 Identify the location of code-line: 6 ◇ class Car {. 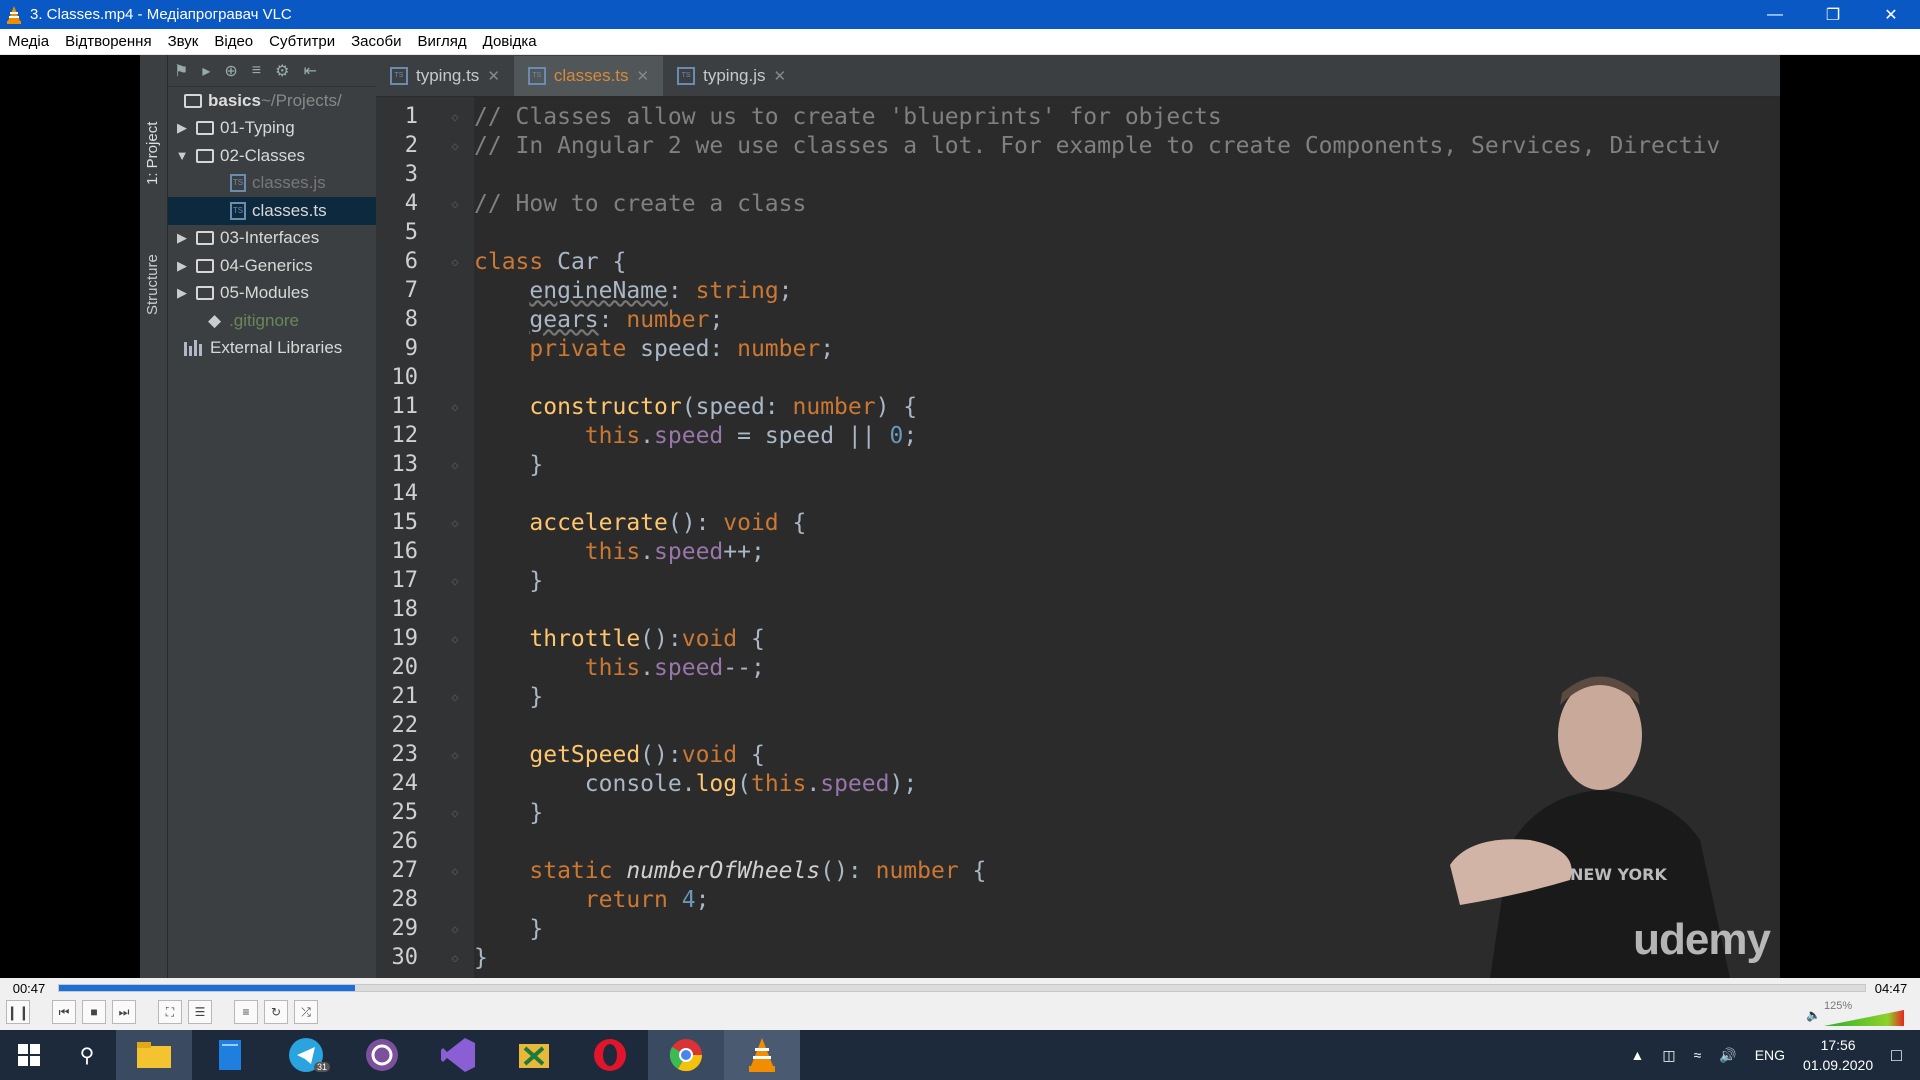
(1078, 261).